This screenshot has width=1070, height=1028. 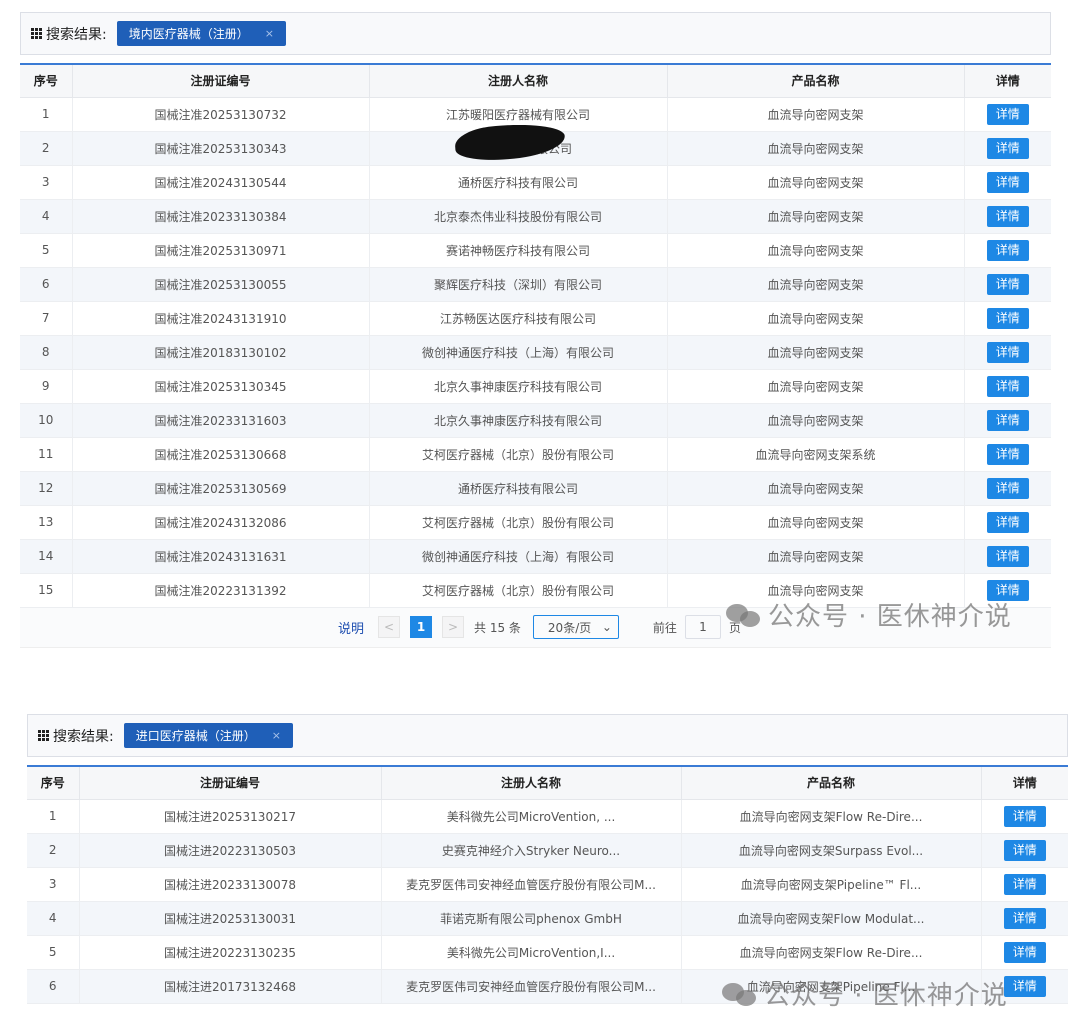 I want to click on cell-col-reg-number: 国械注准20253130055, so click(x=220, y=284).